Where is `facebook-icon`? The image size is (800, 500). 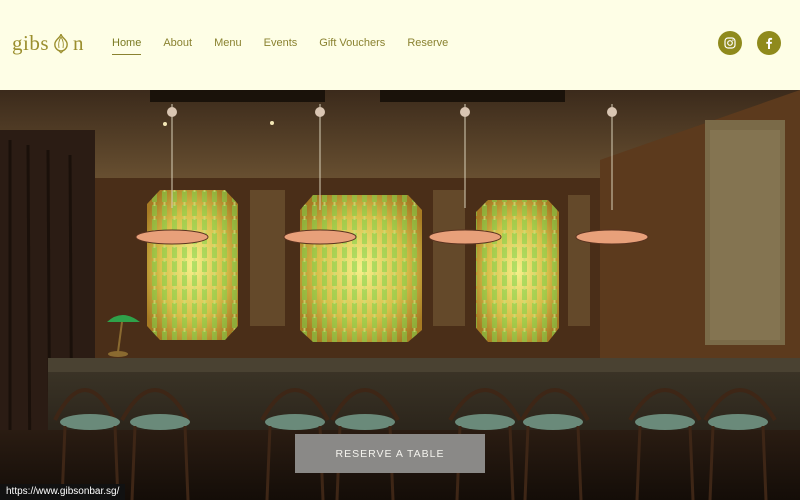 facebook-icon is located at coordinates (769, 43).